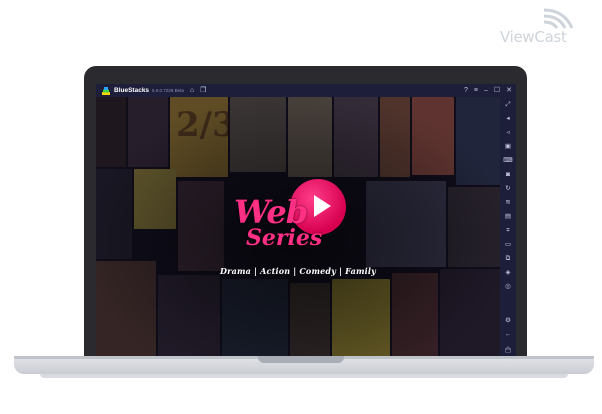  What do you see at coordinates (466, 90) in the screenshot?
I see `help-icon: ?` at bounding box center [466, 90].